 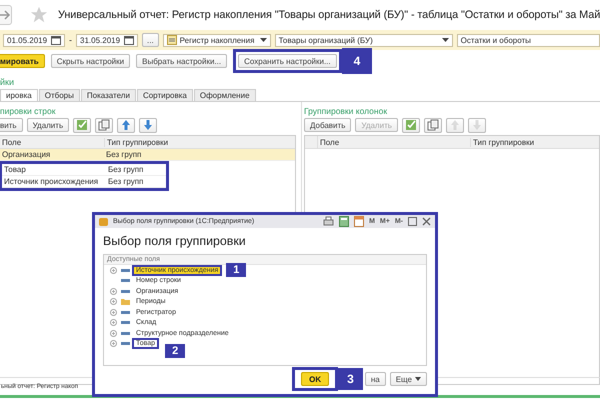 What do you see at coordinates (108, 95) in the screenshot?
I see `settings-tab: Показатели` at bounding box center [108, 95].